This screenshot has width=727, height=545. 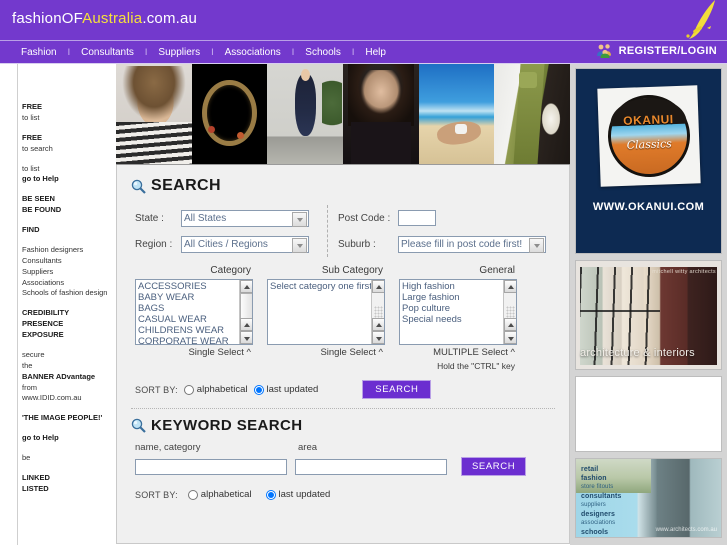 I want to click on search-button: SEARCH, so click(x=397, y=389).